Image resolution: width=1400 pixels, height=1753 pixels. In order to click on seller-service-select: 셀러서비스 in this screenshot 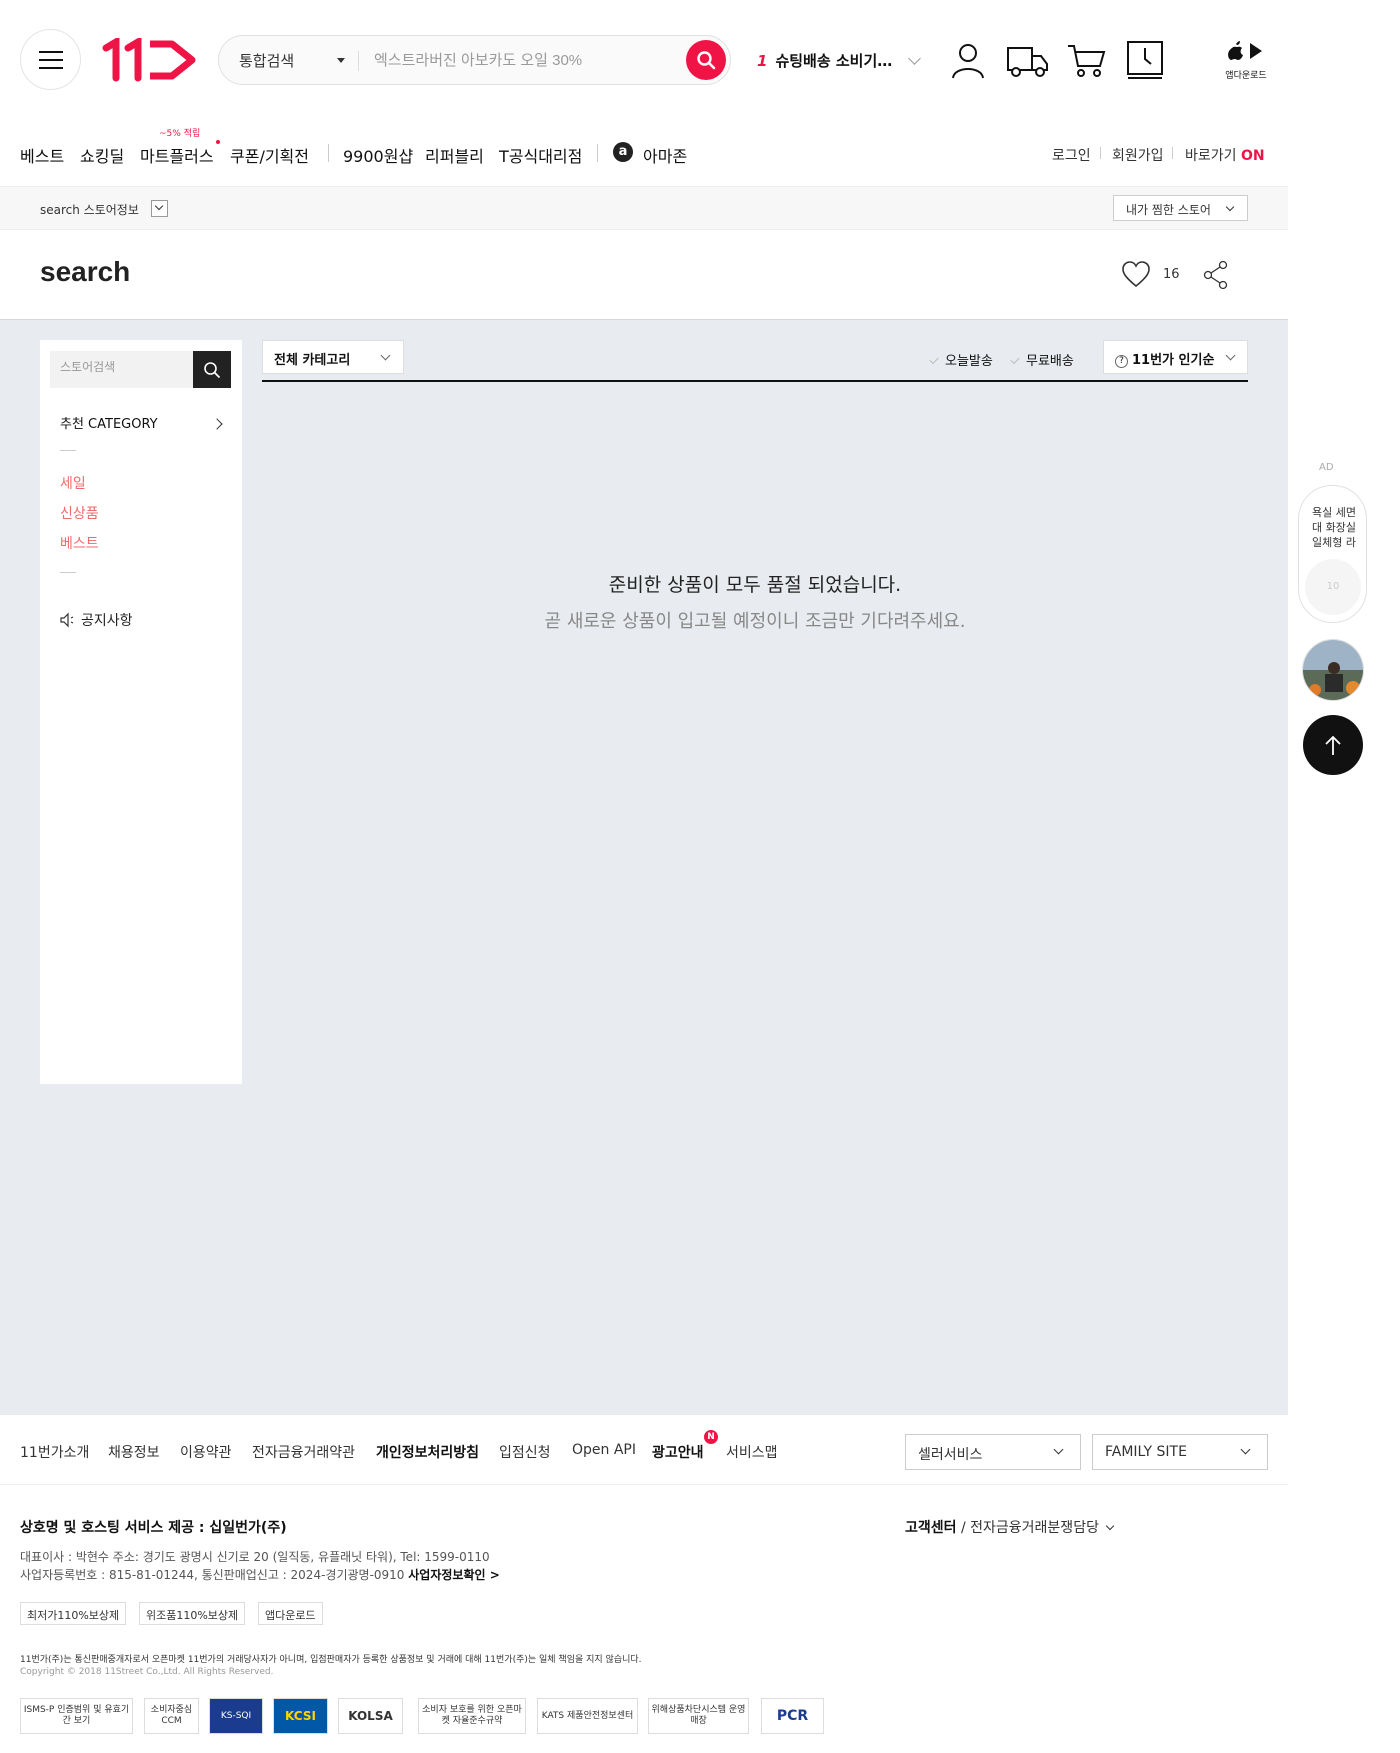, I will do `click(993, 1452)`.